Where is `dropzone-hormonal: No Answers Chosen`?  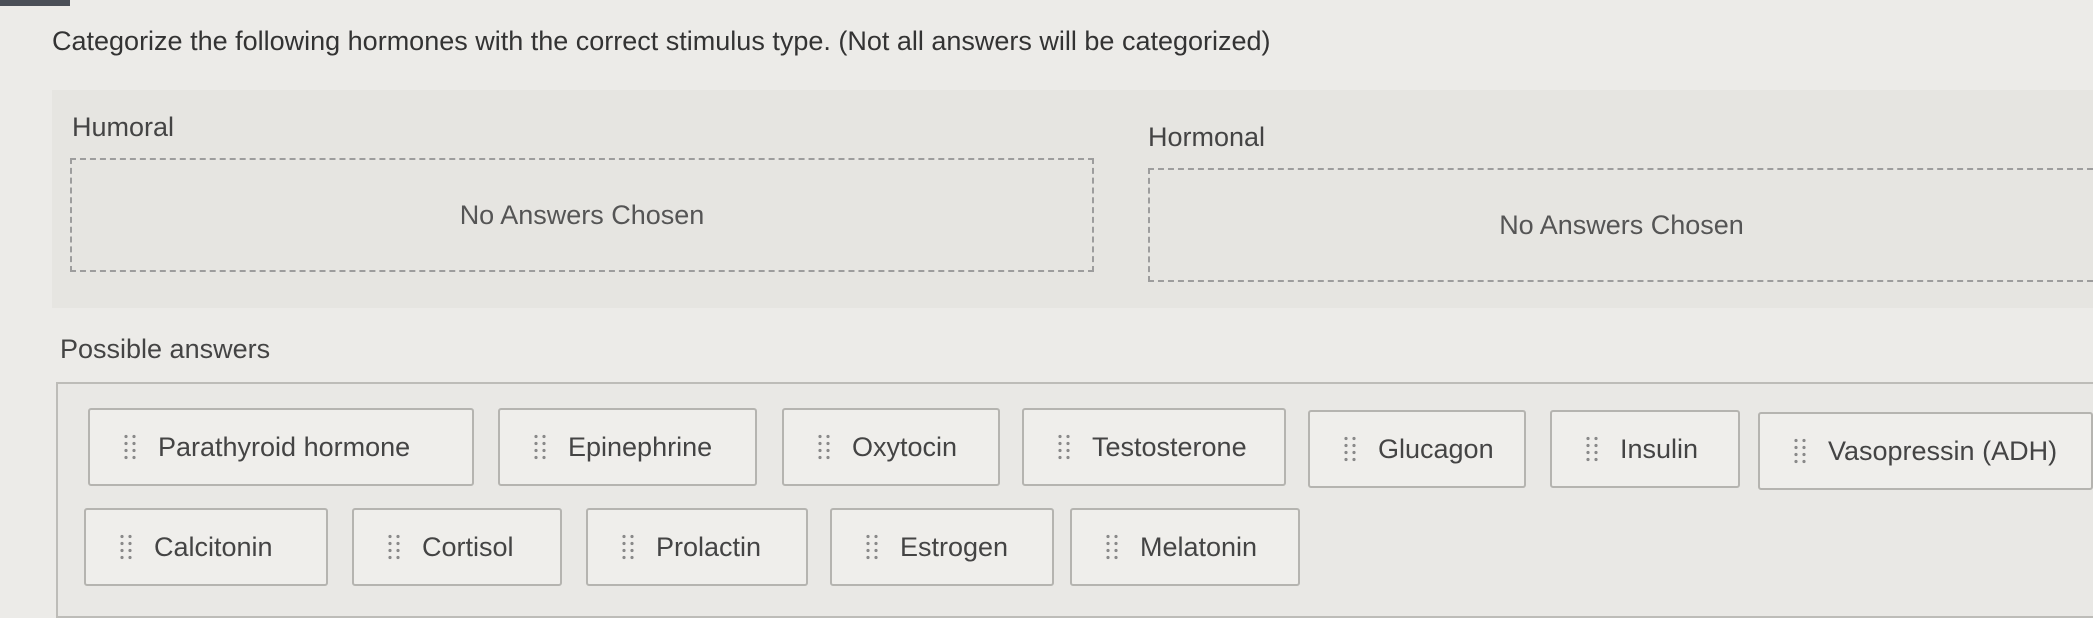
dropzone-hormonal: No Answers Chosen is located at coordinates (1620, 225).